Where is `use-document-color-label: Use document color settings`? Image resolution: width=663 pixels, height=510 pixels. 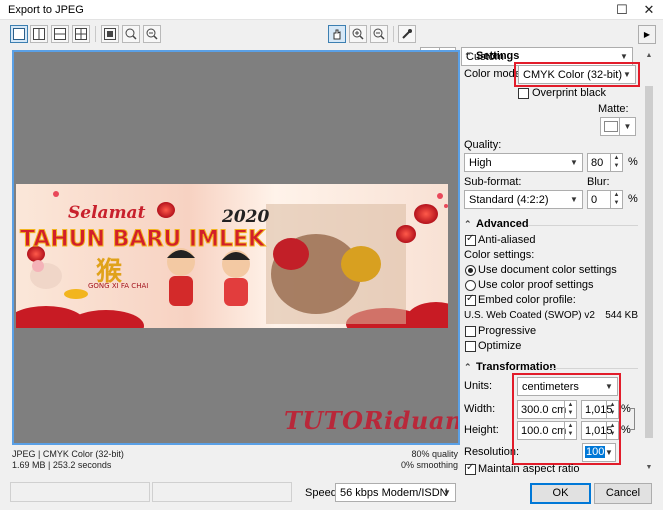 use-document-color-label: Use document color settings is located at coordinates (547, 270).